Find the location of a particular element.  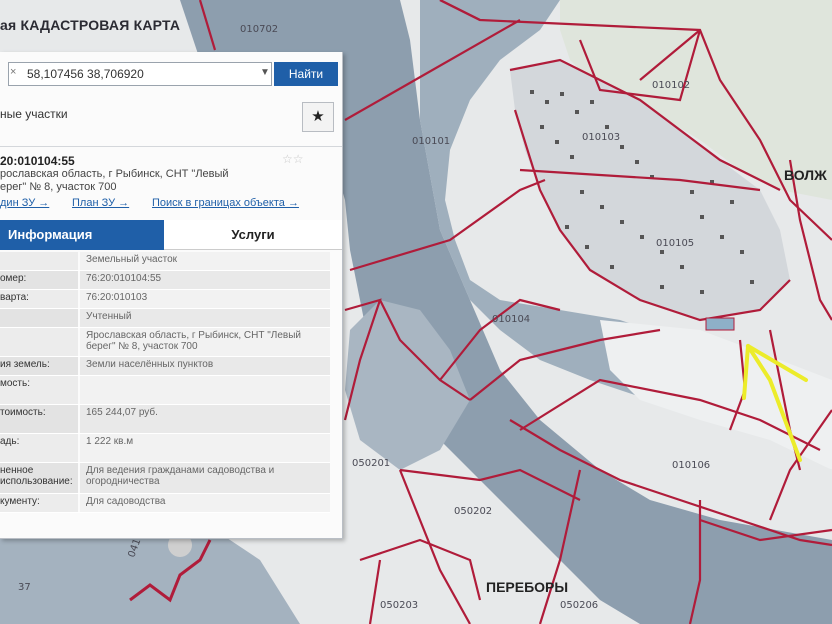

parcel-number: 20:010104:55 is located at coordinates (37, 161).